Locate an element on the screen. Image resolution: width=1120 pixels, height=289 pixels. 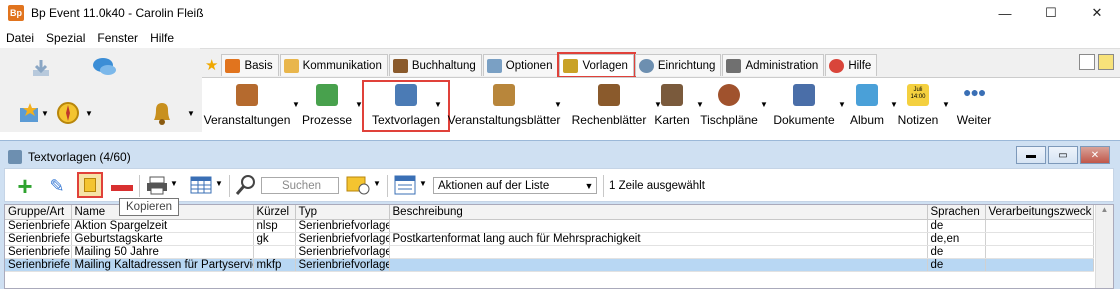
tab-hilfe: Hilfe is located at coordinates (851, 65).